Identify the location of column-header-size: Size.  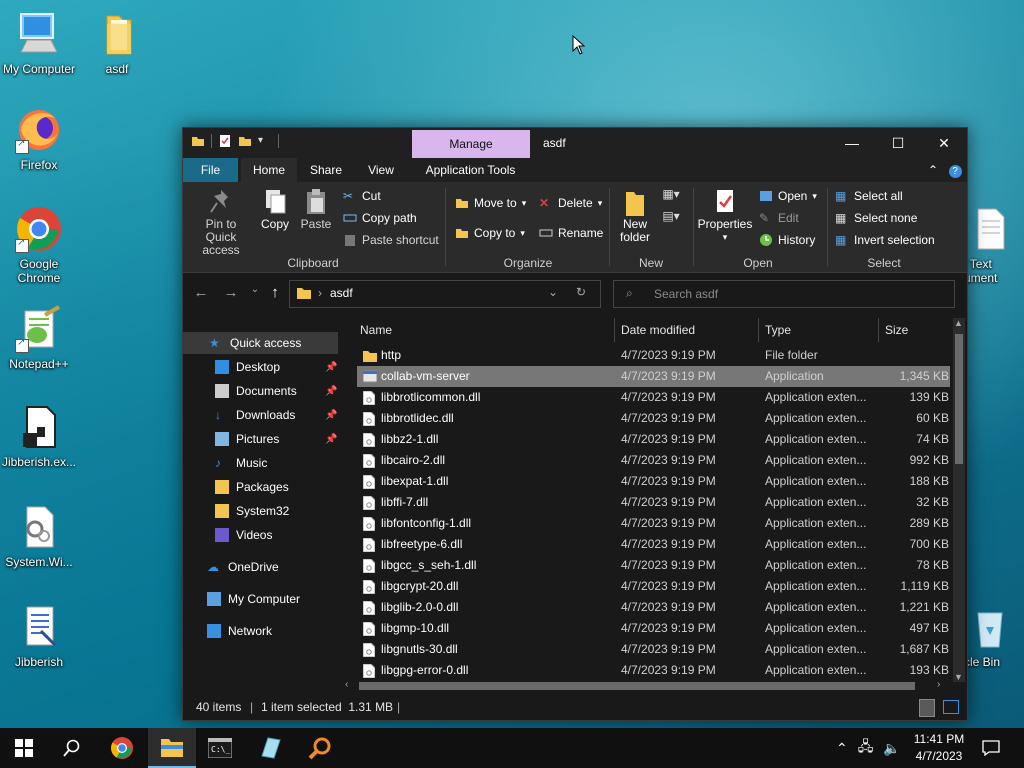
(896, 330).